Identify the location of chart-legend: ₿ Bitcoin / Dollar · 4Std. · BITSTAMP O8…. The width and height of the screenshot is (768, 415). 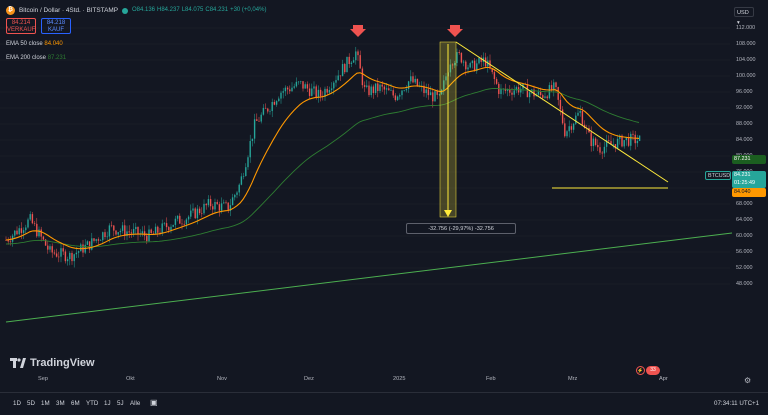
(137, 34).